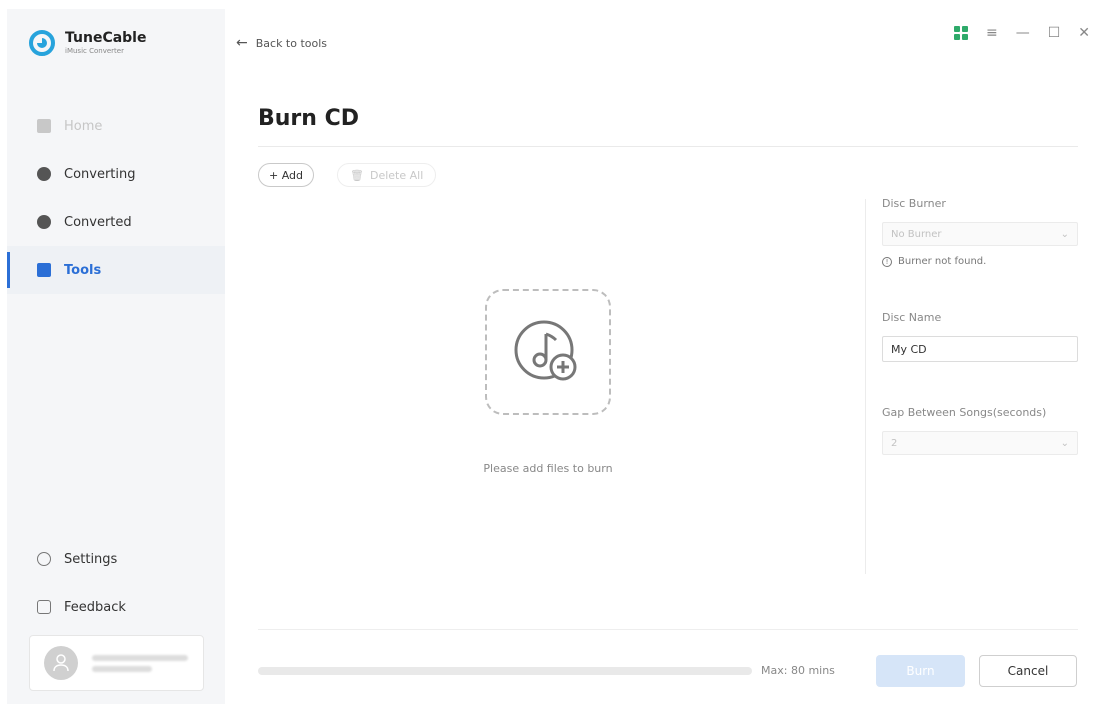  I want to click on app-subtitle: iMusic Converter, so click(94, 51).